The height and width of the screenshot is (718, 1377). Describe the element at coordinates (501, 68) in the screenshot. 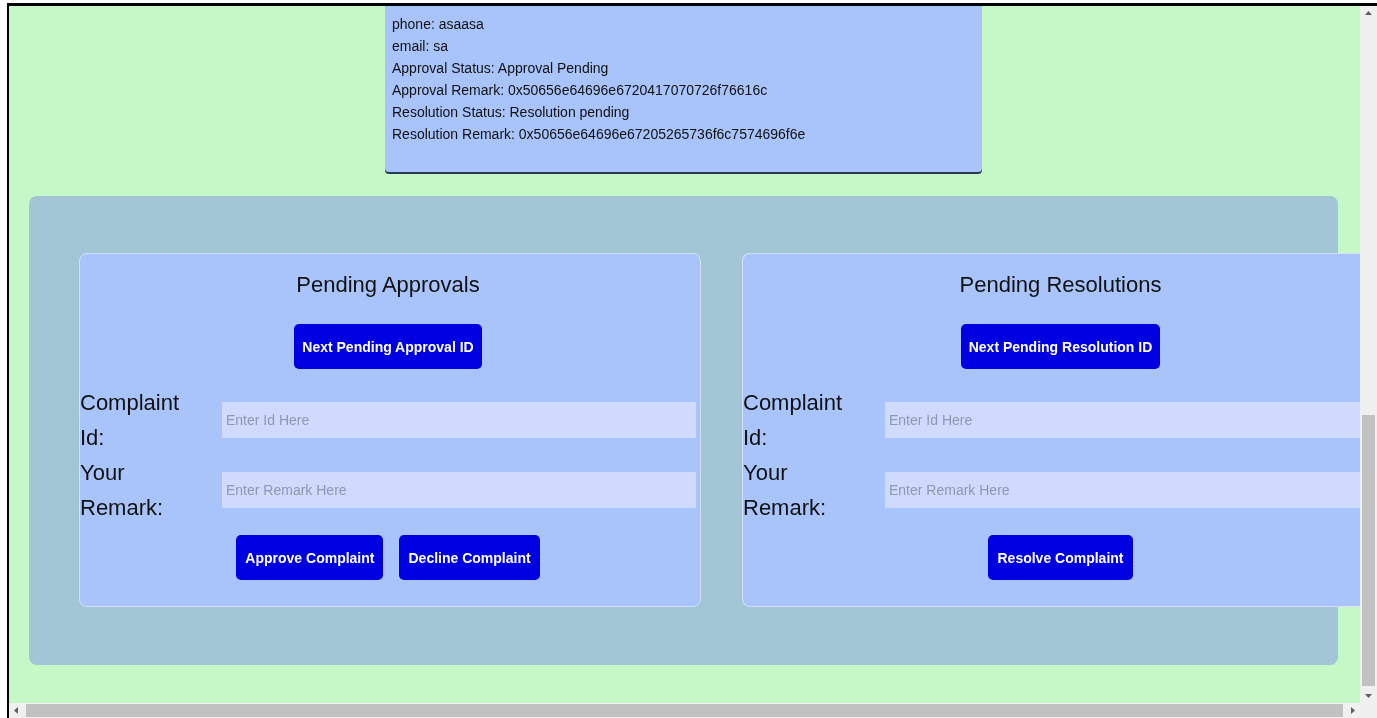

I see `record-line: Approval Status: Approval Pending` at that location.